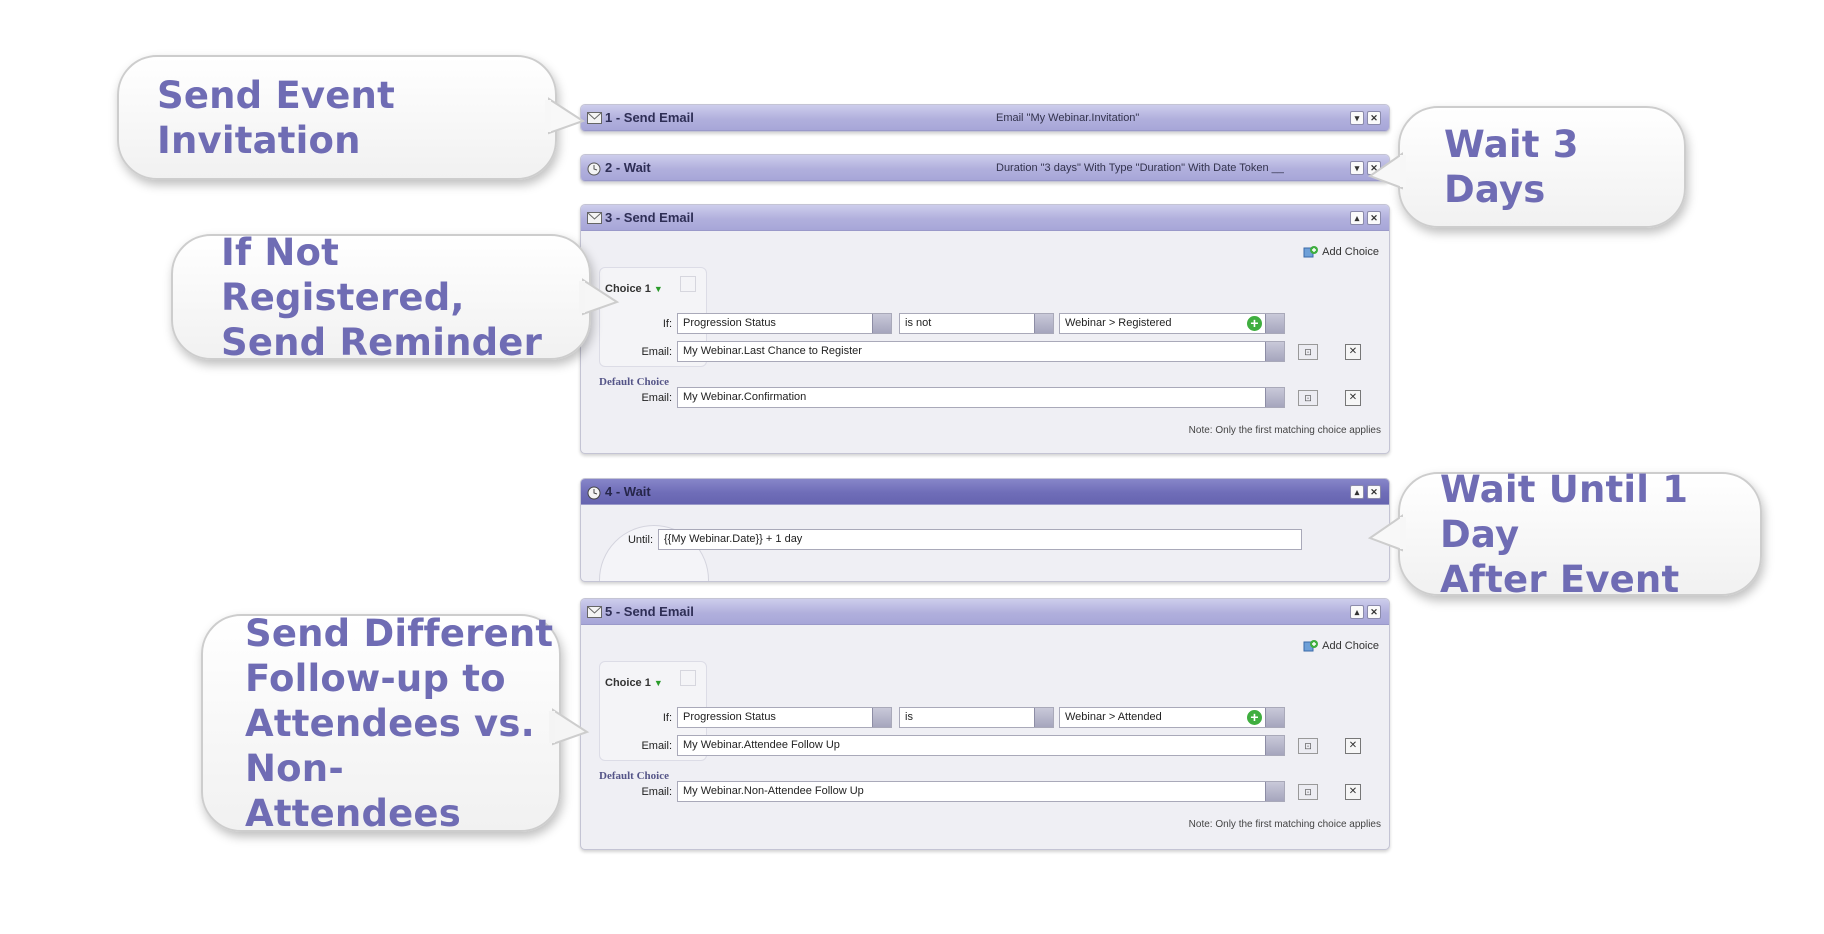  What do you see at coordinates (985, 492) in the screenshot?
I see `step-header: 4 - Wait ▴ ✕` at bounding box center [985, 492].